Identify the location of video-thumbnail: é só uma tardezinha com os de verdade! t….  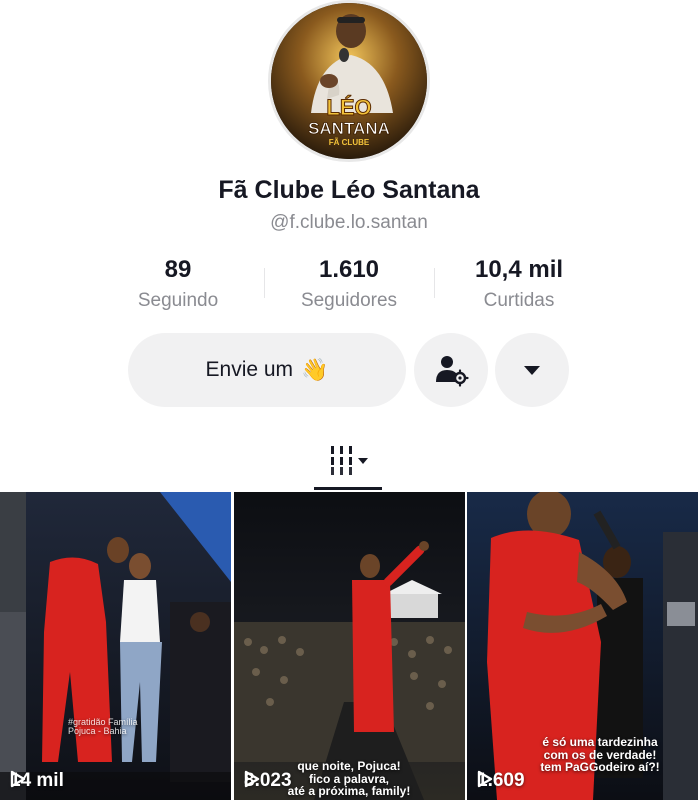
(582, 646).